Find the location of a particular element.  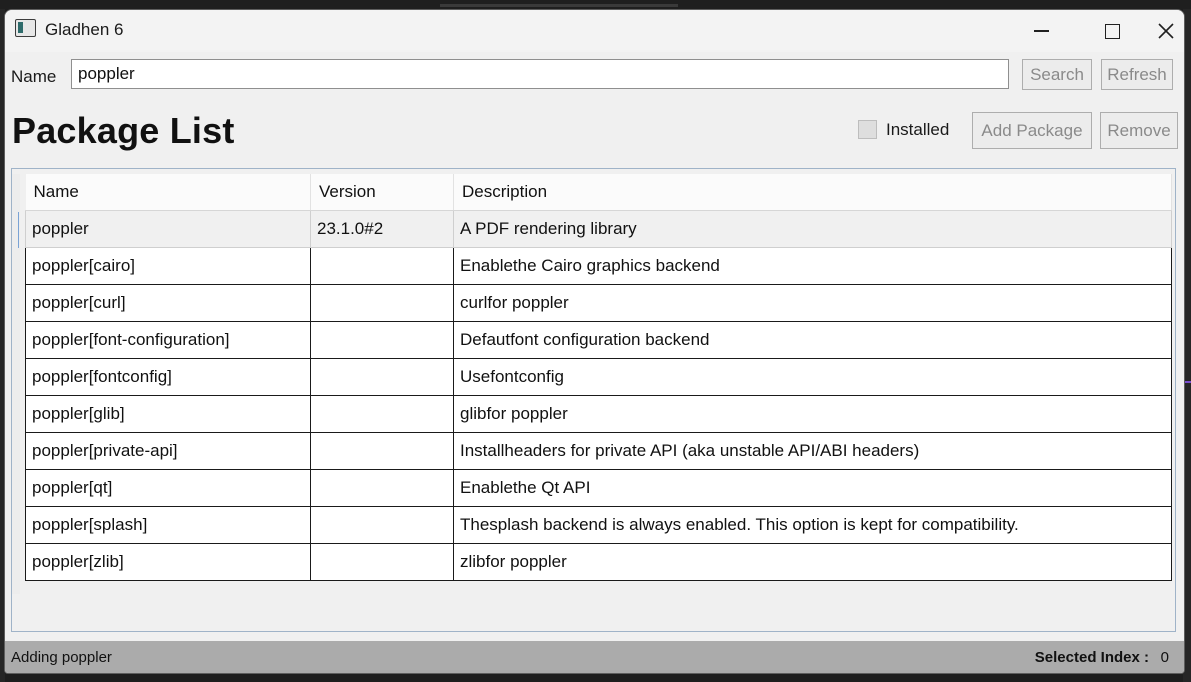

table-row: poppler[glib] glibfor poppler is located at coordinates (598, 414).